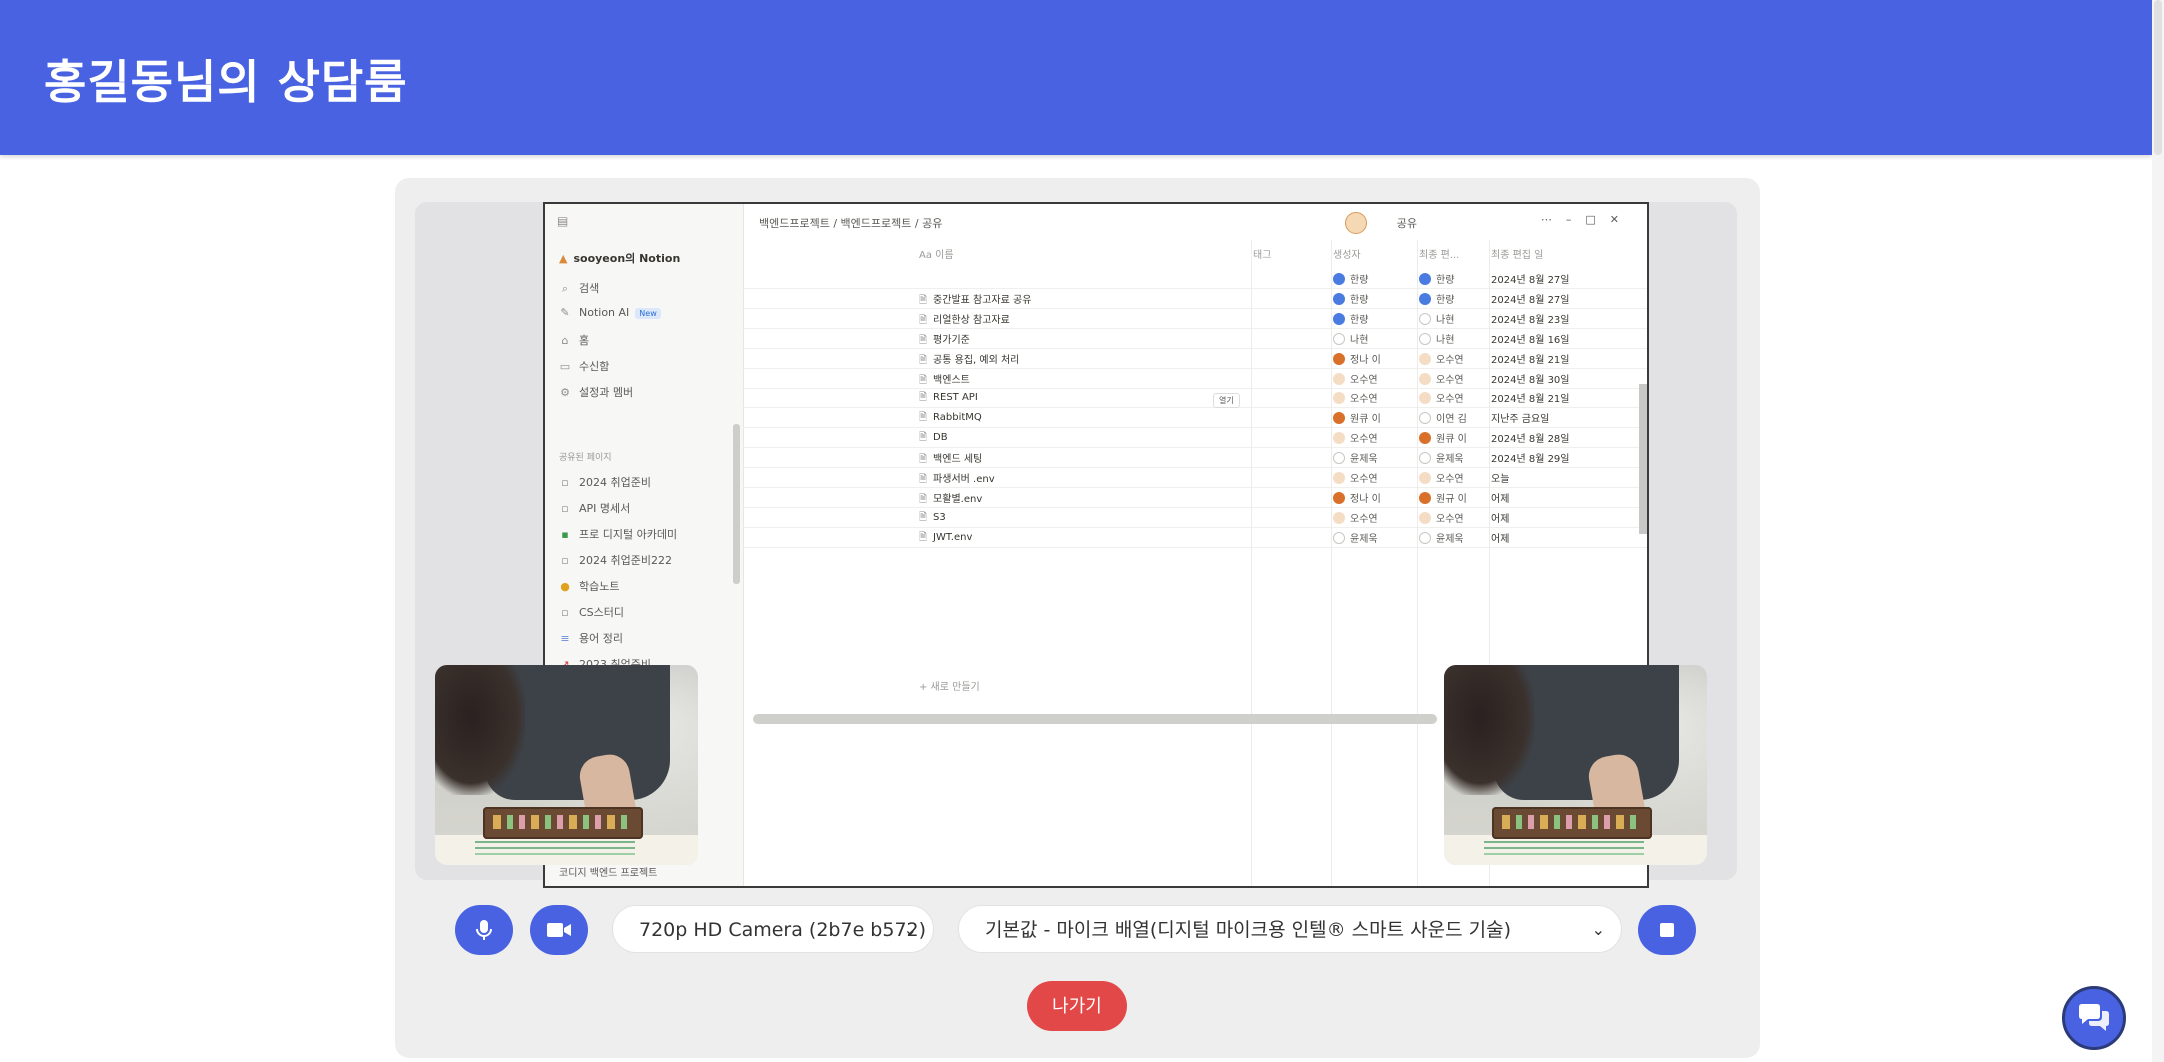 This screenshot has height=1062, width=2164. What do you see at coordinates (589, 586) in the screenshot?
I see `sidebar-page: ● 학습노트` at bounding box center [589, 586].